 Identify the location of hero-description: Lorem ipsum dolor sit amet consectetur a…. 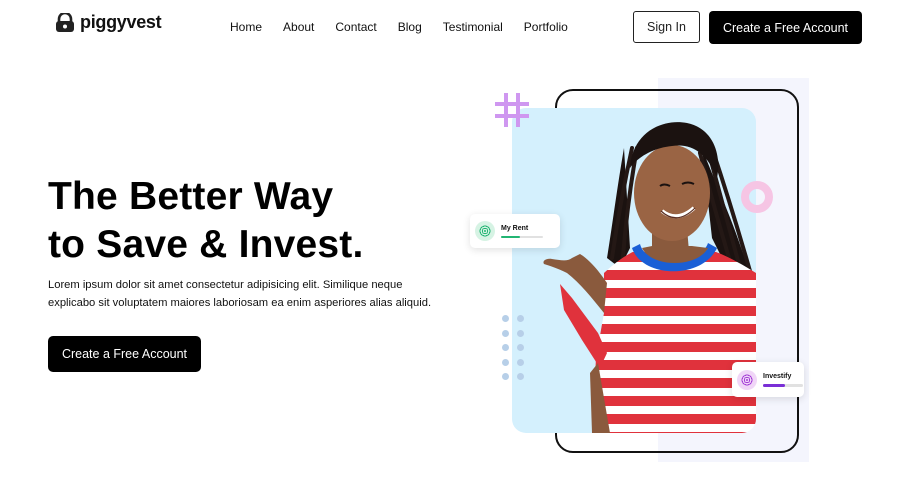
(240, 294).